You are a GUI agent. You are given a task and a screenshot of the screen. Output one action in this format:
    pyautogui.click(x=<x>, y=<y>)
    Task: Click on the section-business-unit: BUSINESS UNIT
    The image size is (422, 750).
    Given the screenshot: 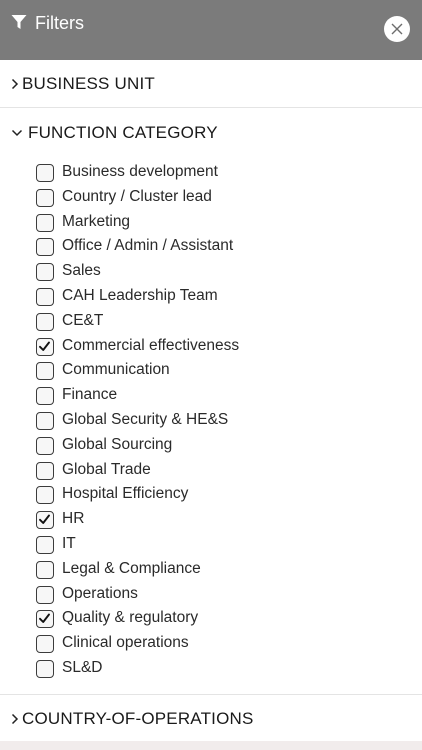 What is the action you would take?
    pyautogui.click(x=211, y=84)
    